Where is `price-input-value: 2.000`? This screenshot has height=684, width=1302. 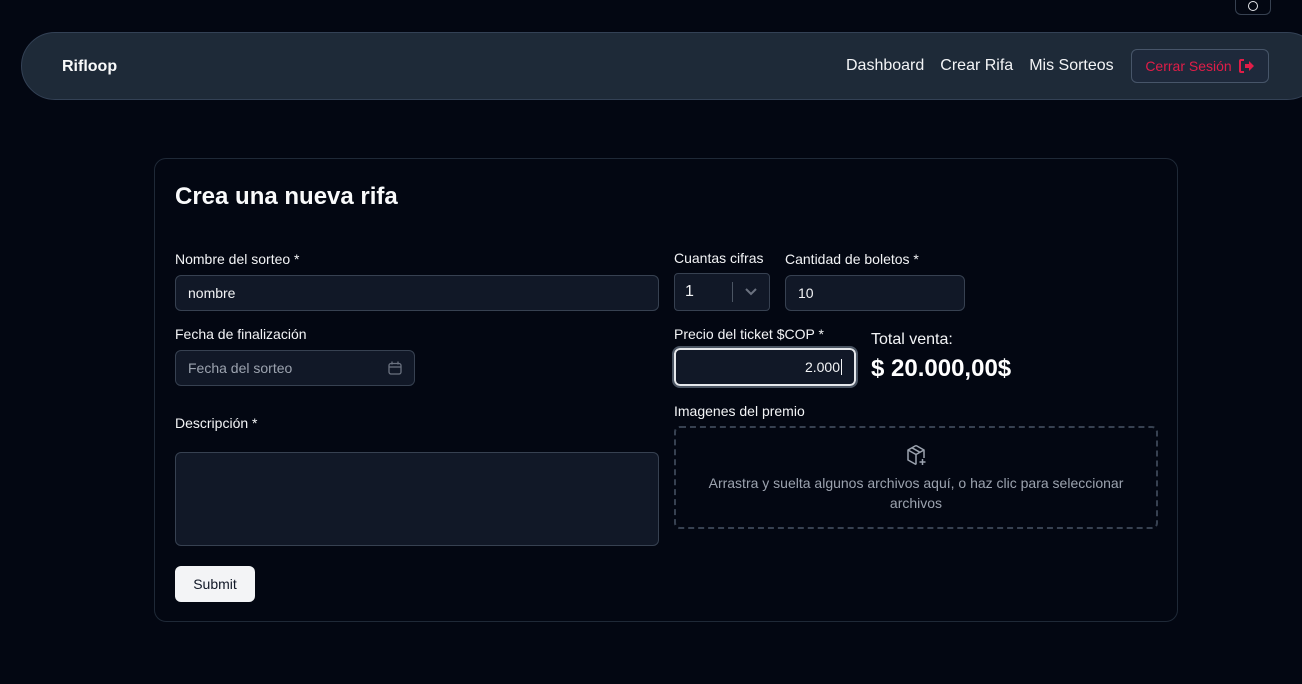 price-input-value: 2.000 is located at coordinates (822, 367).